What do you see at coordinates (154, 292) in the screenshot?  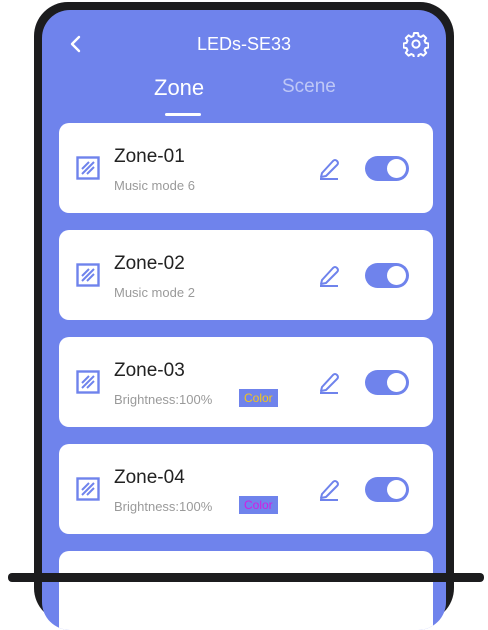 I see `zone-mode: Music mode 2` at bounding box center [154, 292].